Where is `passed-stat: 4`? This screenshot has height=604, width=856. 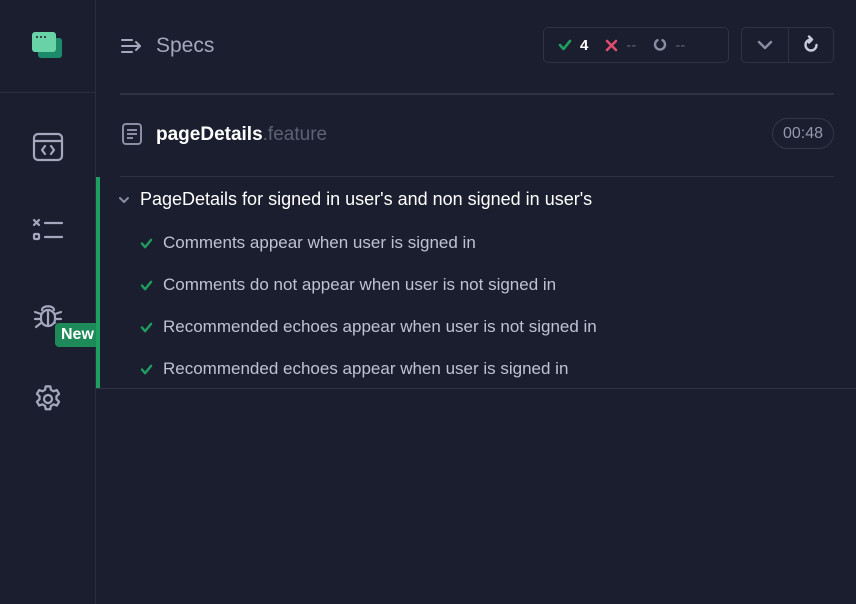 passed-stat: 4 is located at coordinates (573, 45).